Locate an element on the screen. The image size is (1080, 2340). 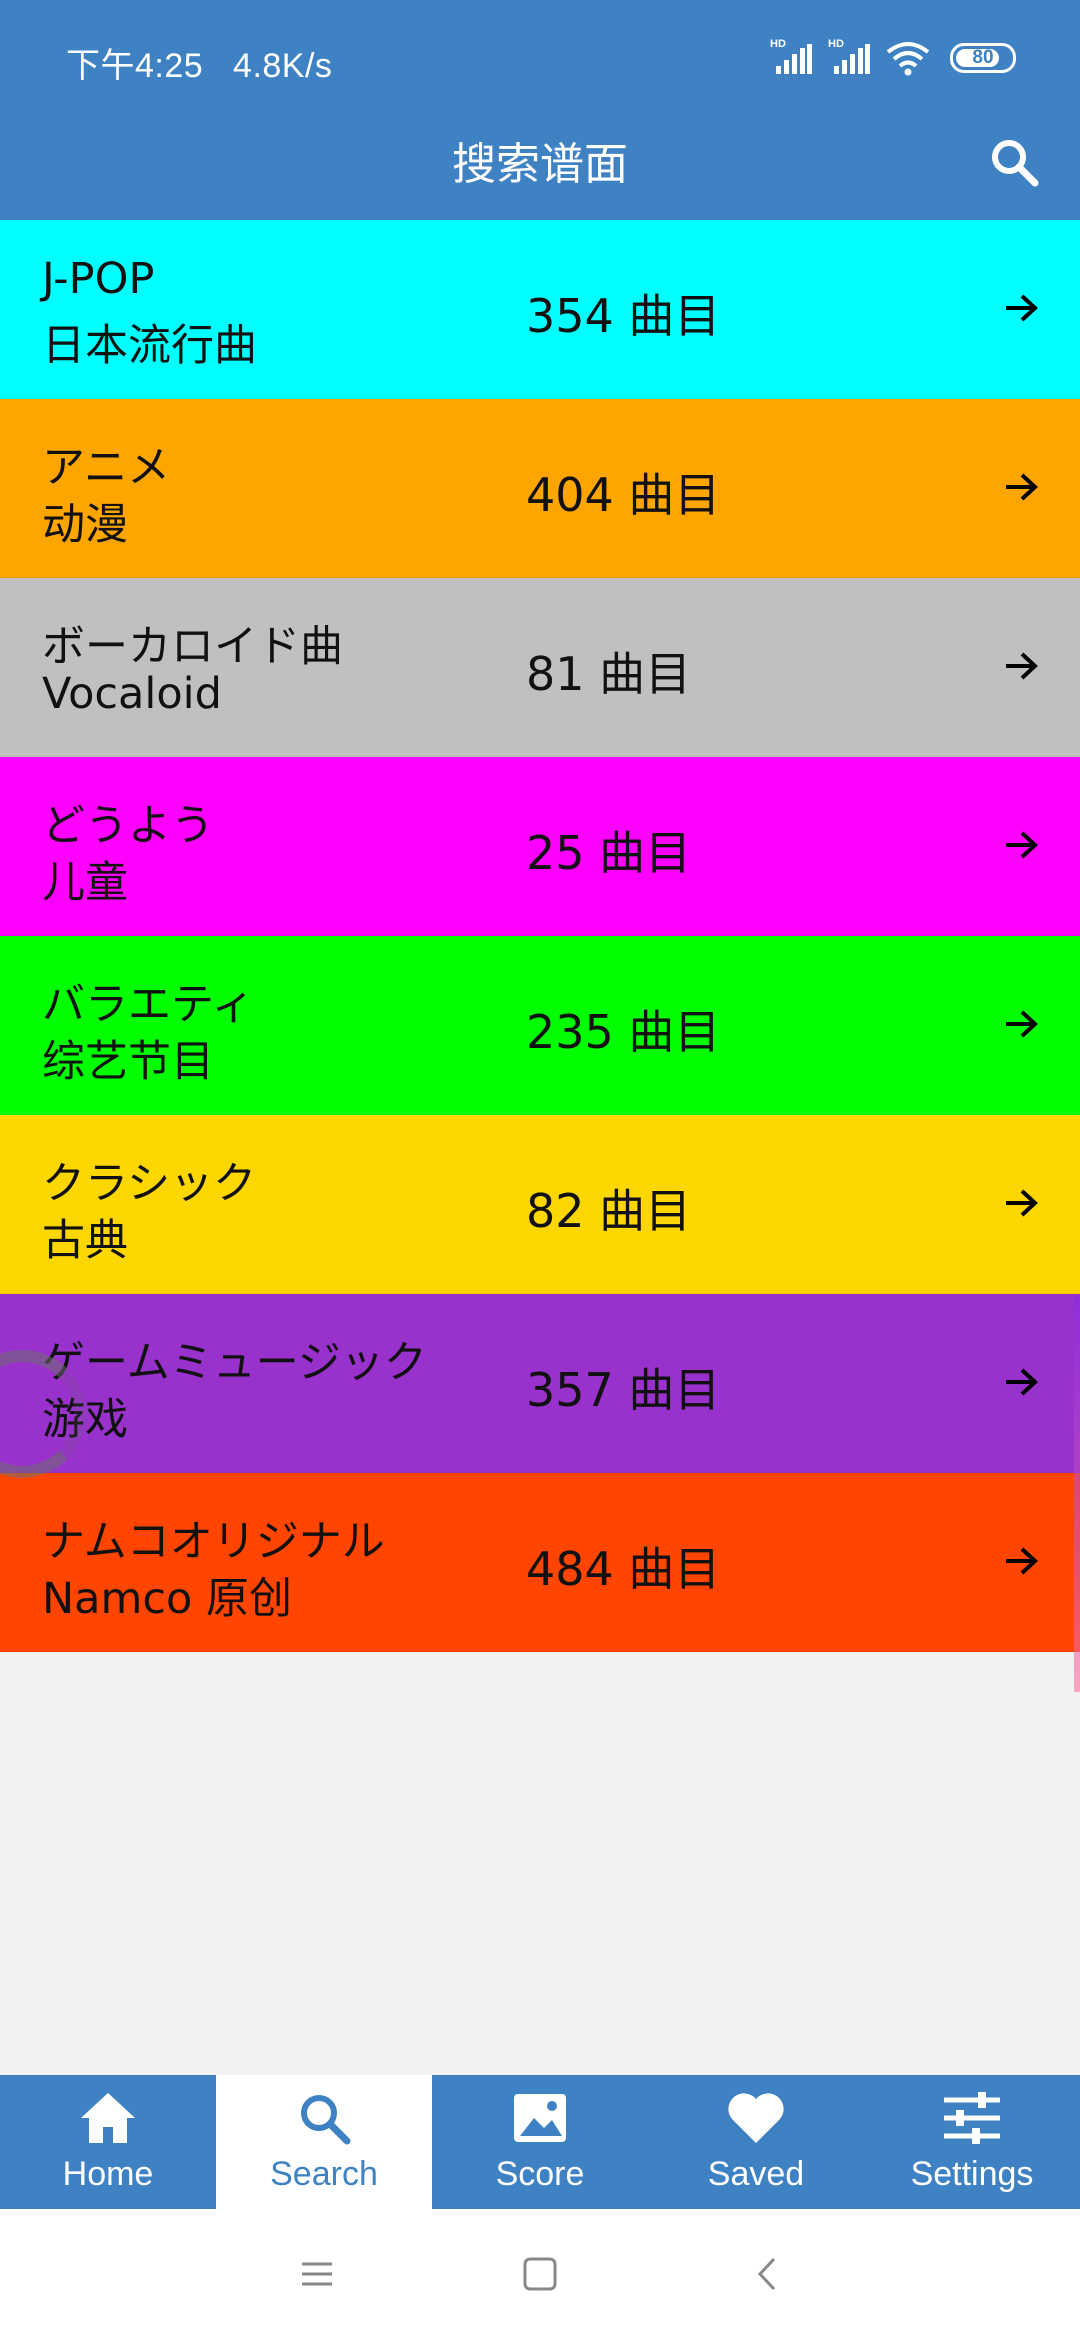
genre-row: ナムコオリジナル Namco 原创 484 曲目 is located at coordinates (540, 1562).